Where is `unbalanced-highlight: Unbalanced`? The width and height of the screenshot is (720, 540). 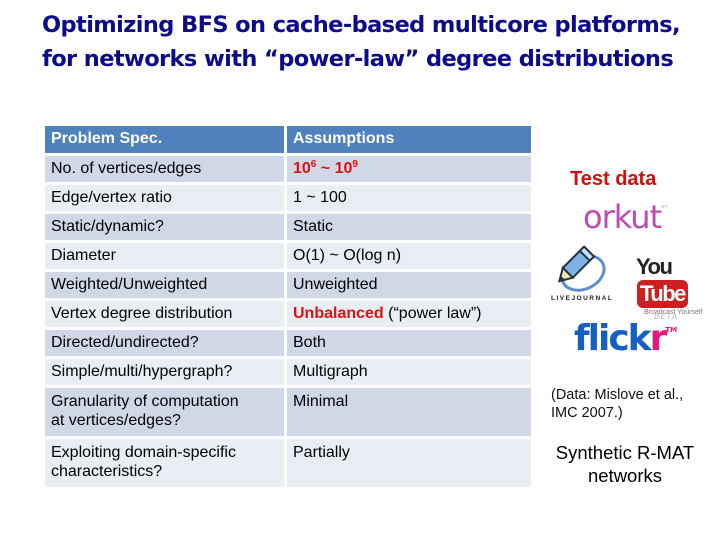
unbalanced-highlight: Unbalanced is located at coordinates (338, 313).